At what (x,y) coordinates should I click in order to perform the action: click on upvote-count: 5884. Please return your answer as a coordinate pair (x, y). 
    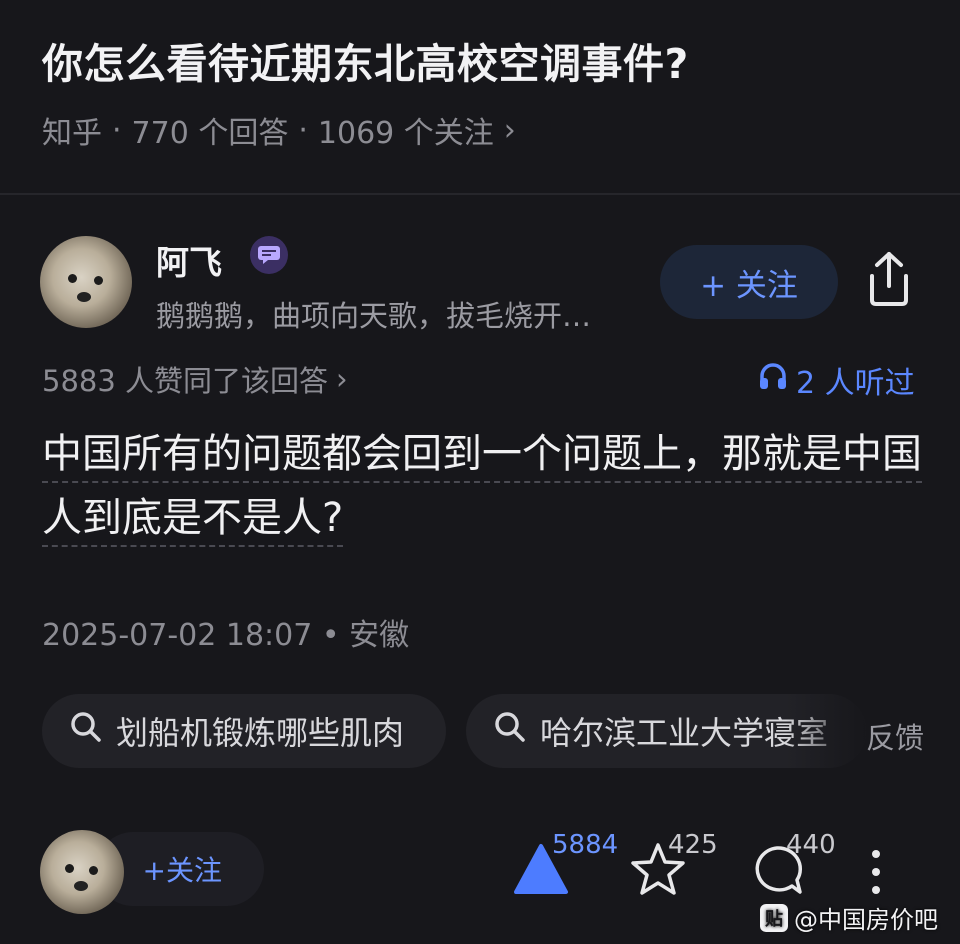
    Looking at the image, I should click on (585, 845).